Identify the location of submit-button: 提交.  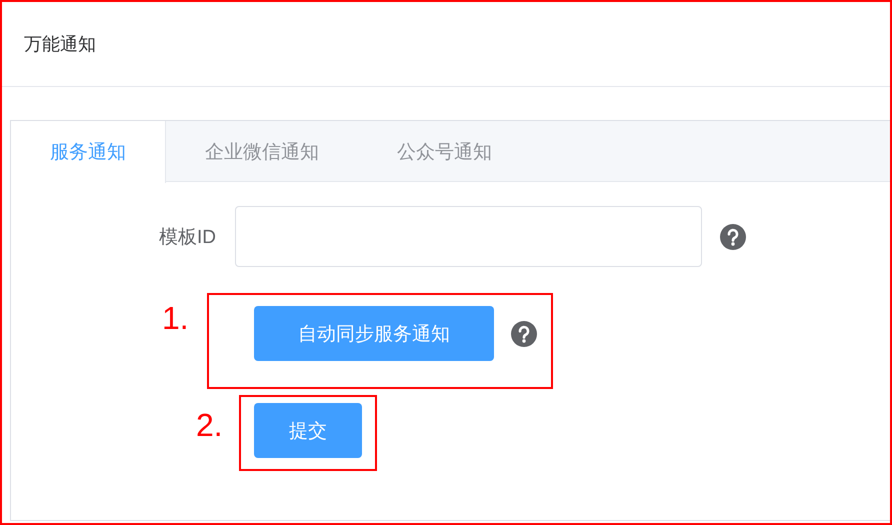
(308, 430).